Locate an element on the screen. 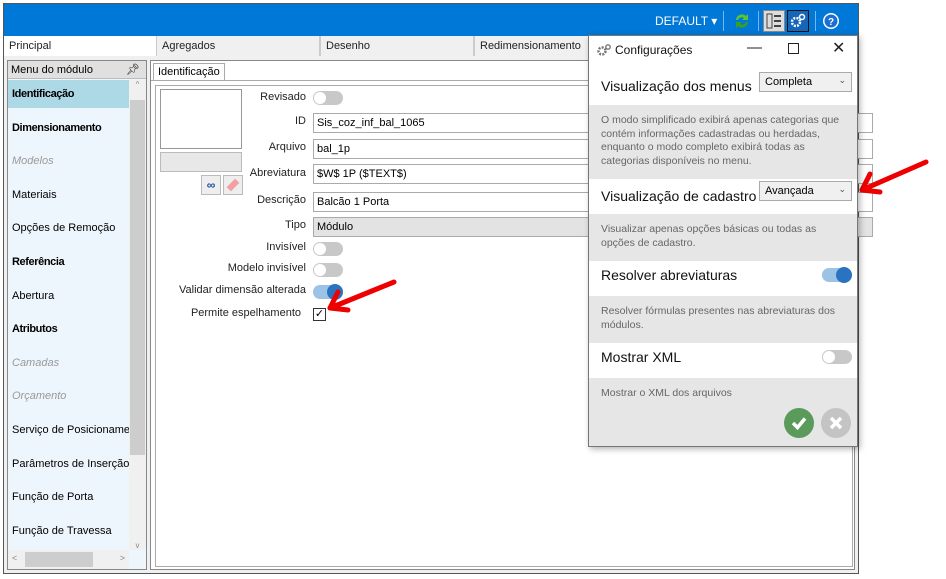  validar-label: Validar dimensão alterada is located at coordinates (242, 290).